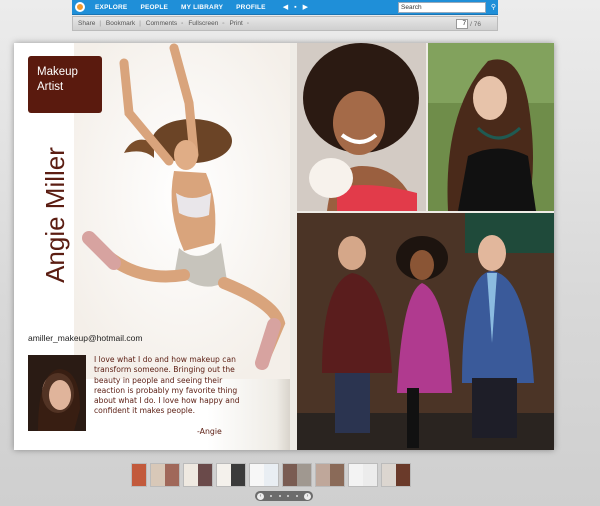 Image resolution: width=600 pixels, height=506 pixels. Describe the element at coordinates (260, 496) in the screenshot. I see `pager-prev-icon: ‹` at that location.